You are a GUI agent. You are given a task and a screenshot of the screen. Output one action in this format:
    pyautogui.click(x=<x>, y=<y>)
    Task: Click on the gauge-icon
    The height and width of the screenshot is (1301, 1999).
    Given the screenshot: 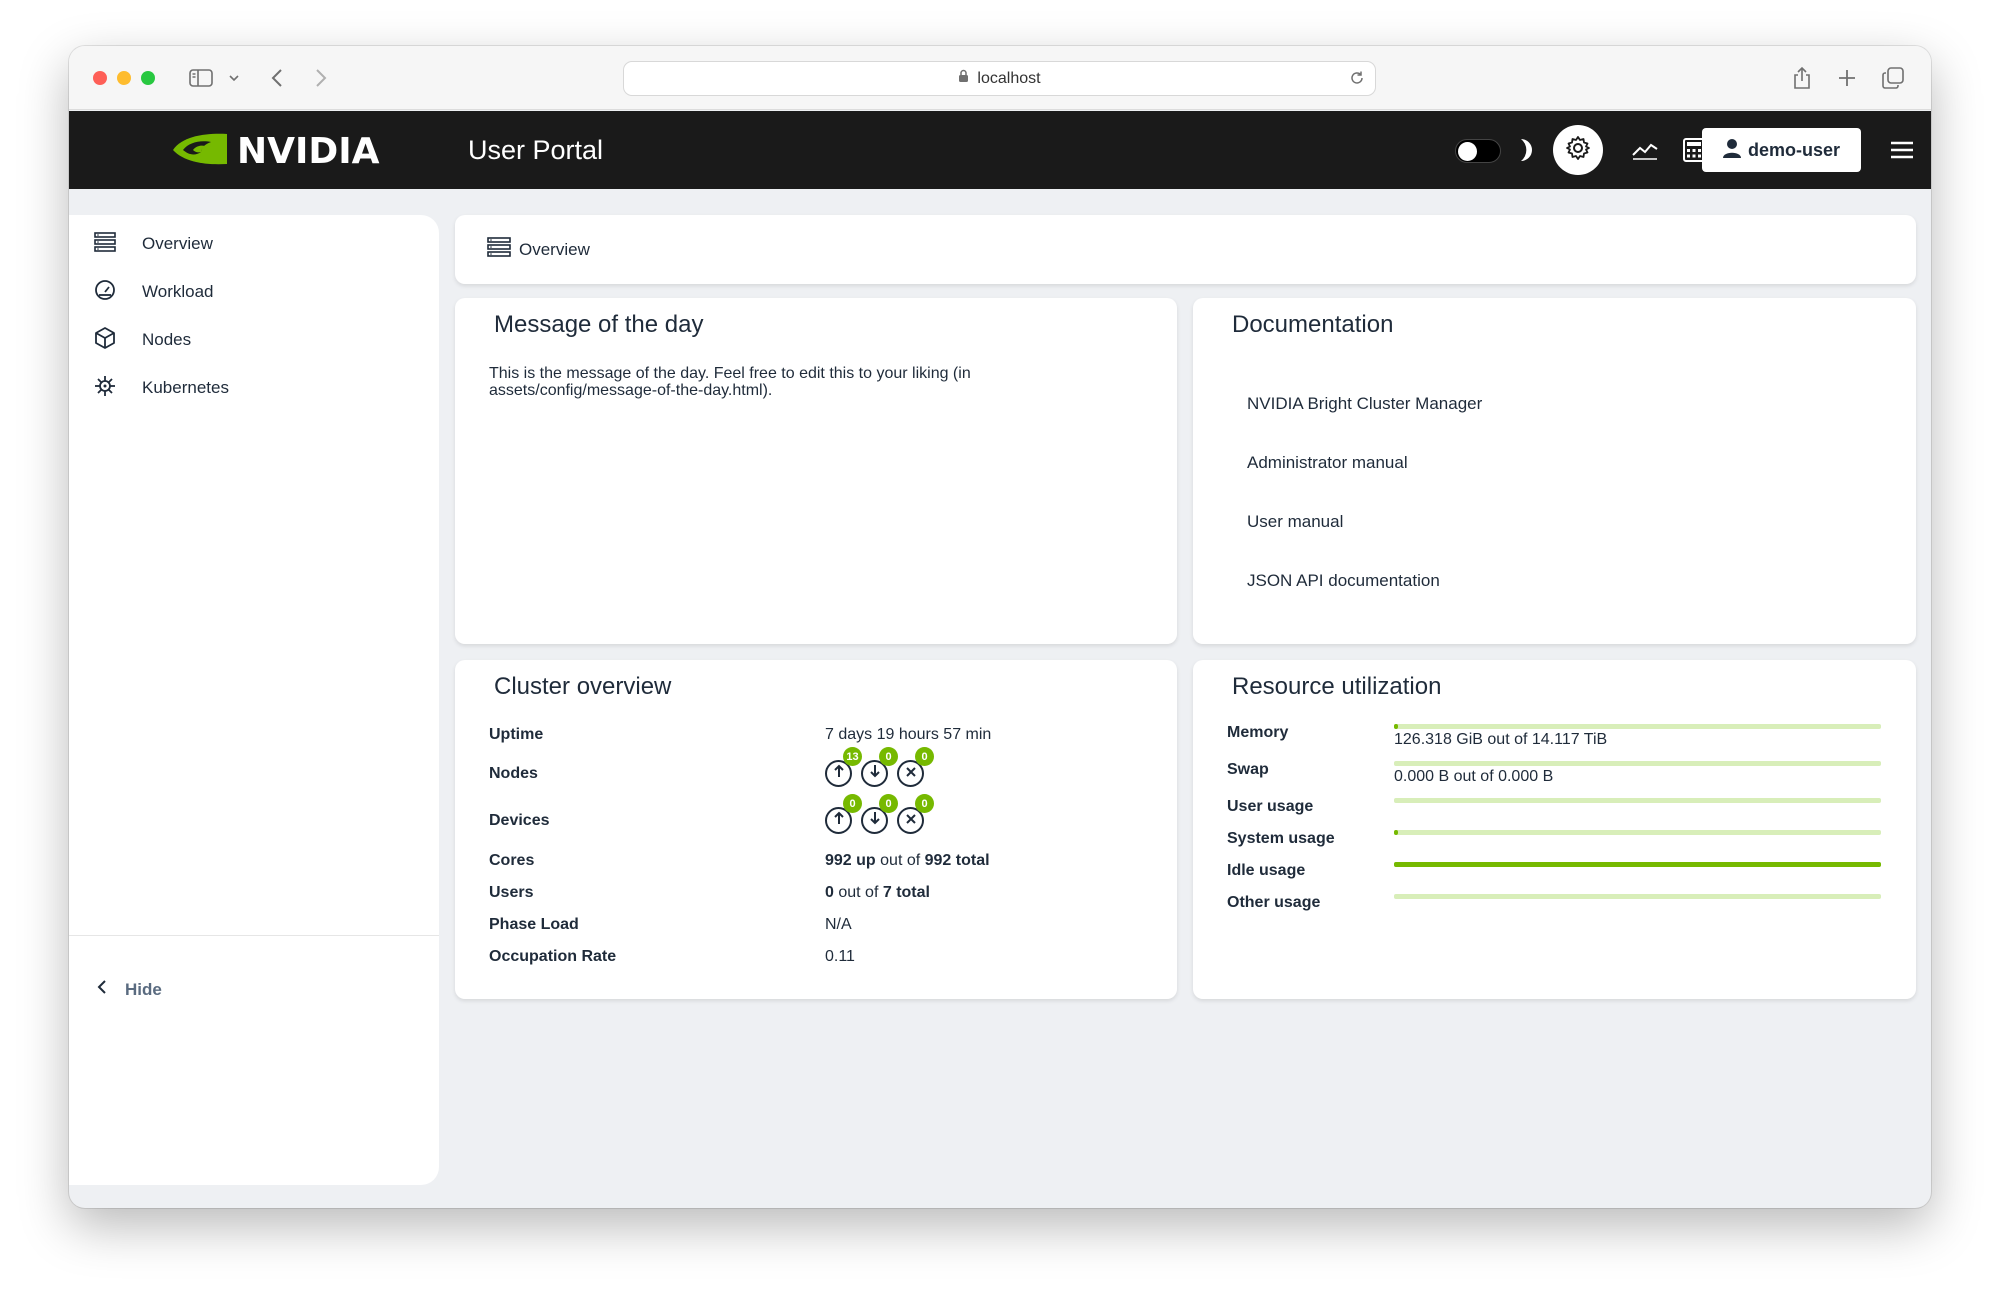 What is the action you would take?
    pyautogui.click(x=105, y=292)
    